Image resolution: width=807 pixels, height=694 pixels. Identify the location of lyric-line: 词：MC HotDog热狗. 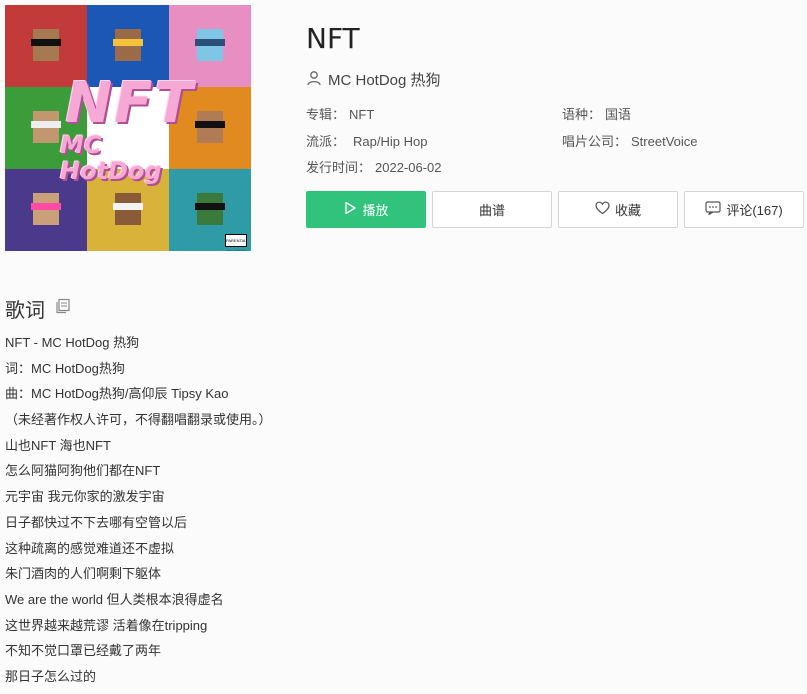
(65, 368).